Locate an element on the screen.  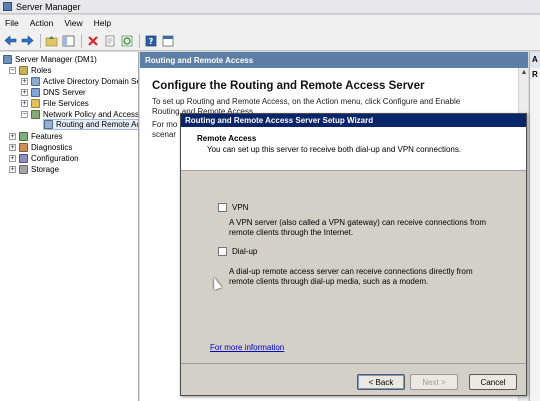
more-info-line: scenar is located at coordinates (164, 134).